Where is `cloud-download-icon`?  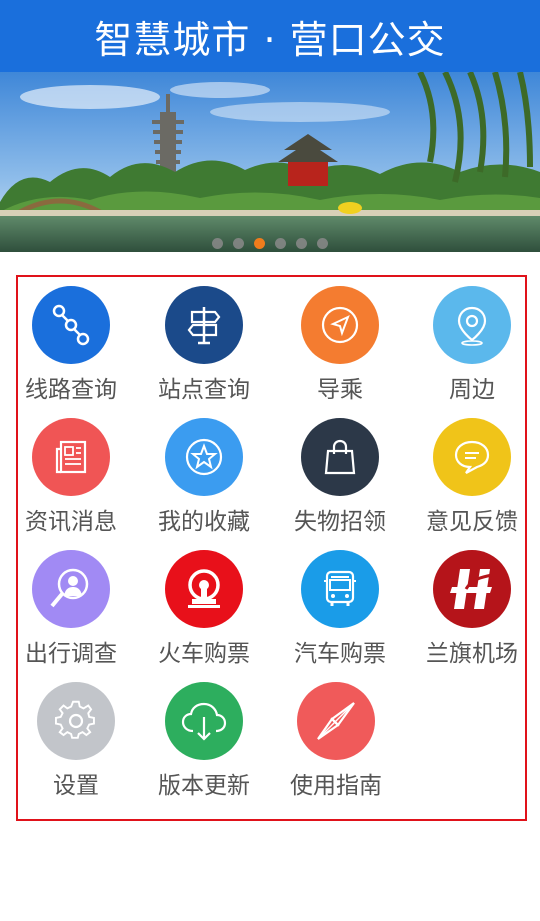 cloud-download-icon is located at coordinates (204, 721).